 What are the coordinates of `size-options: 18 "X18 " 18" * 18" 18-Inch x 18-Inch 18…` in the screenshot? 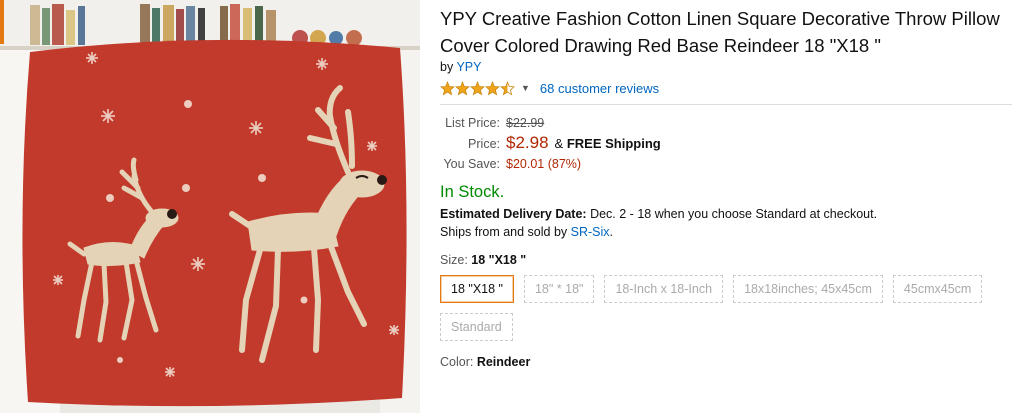 It's located at (730, 308).